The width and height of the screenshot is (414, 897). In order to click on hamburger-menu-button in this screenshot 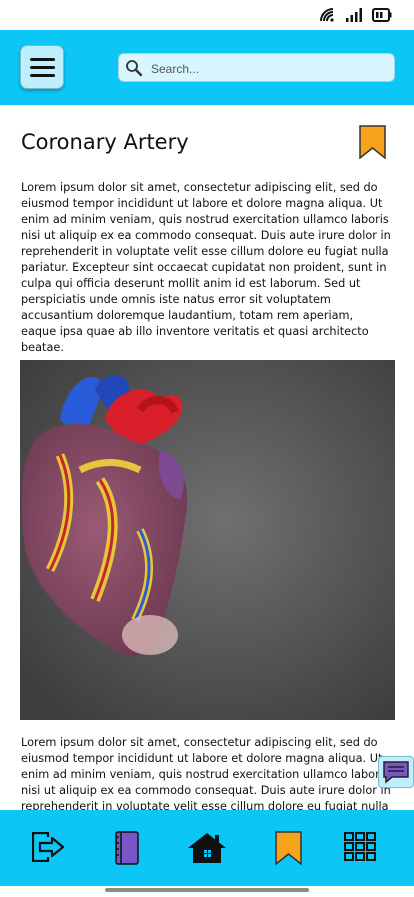, I will do `click(42, 67)`.